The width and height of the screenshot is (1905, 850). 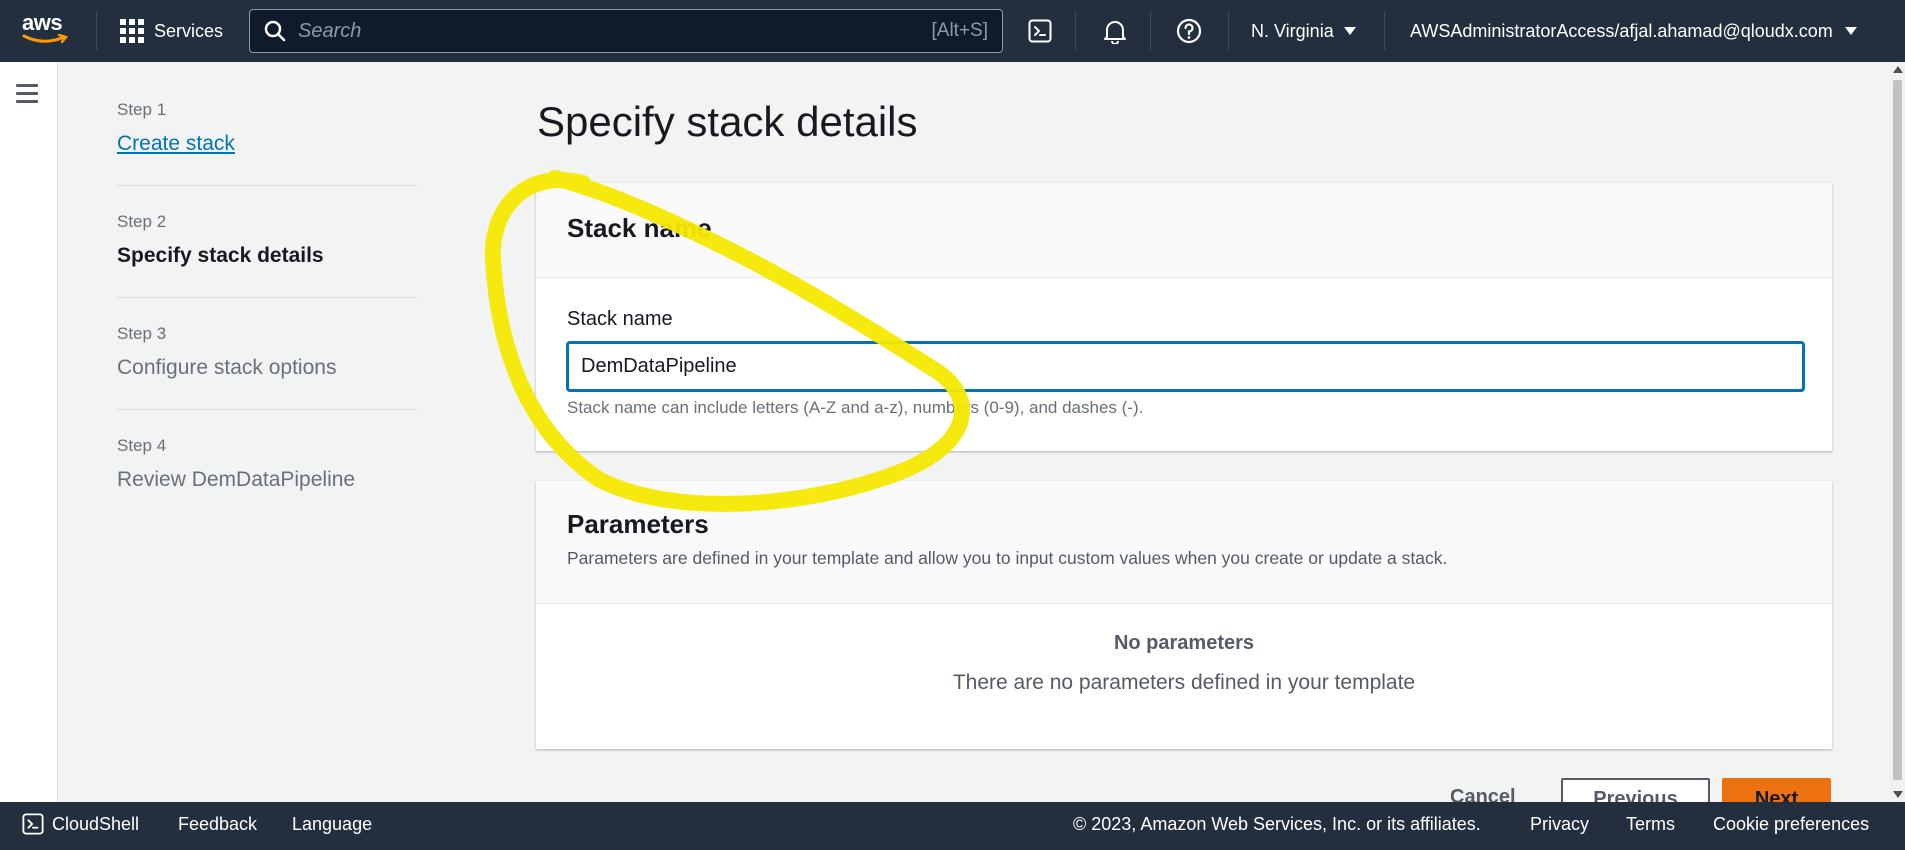 What do you see at coordinates (220, 255) in the screenshot?
I see `step-label-current: Specify stack details` at bounding box center [220, 255].